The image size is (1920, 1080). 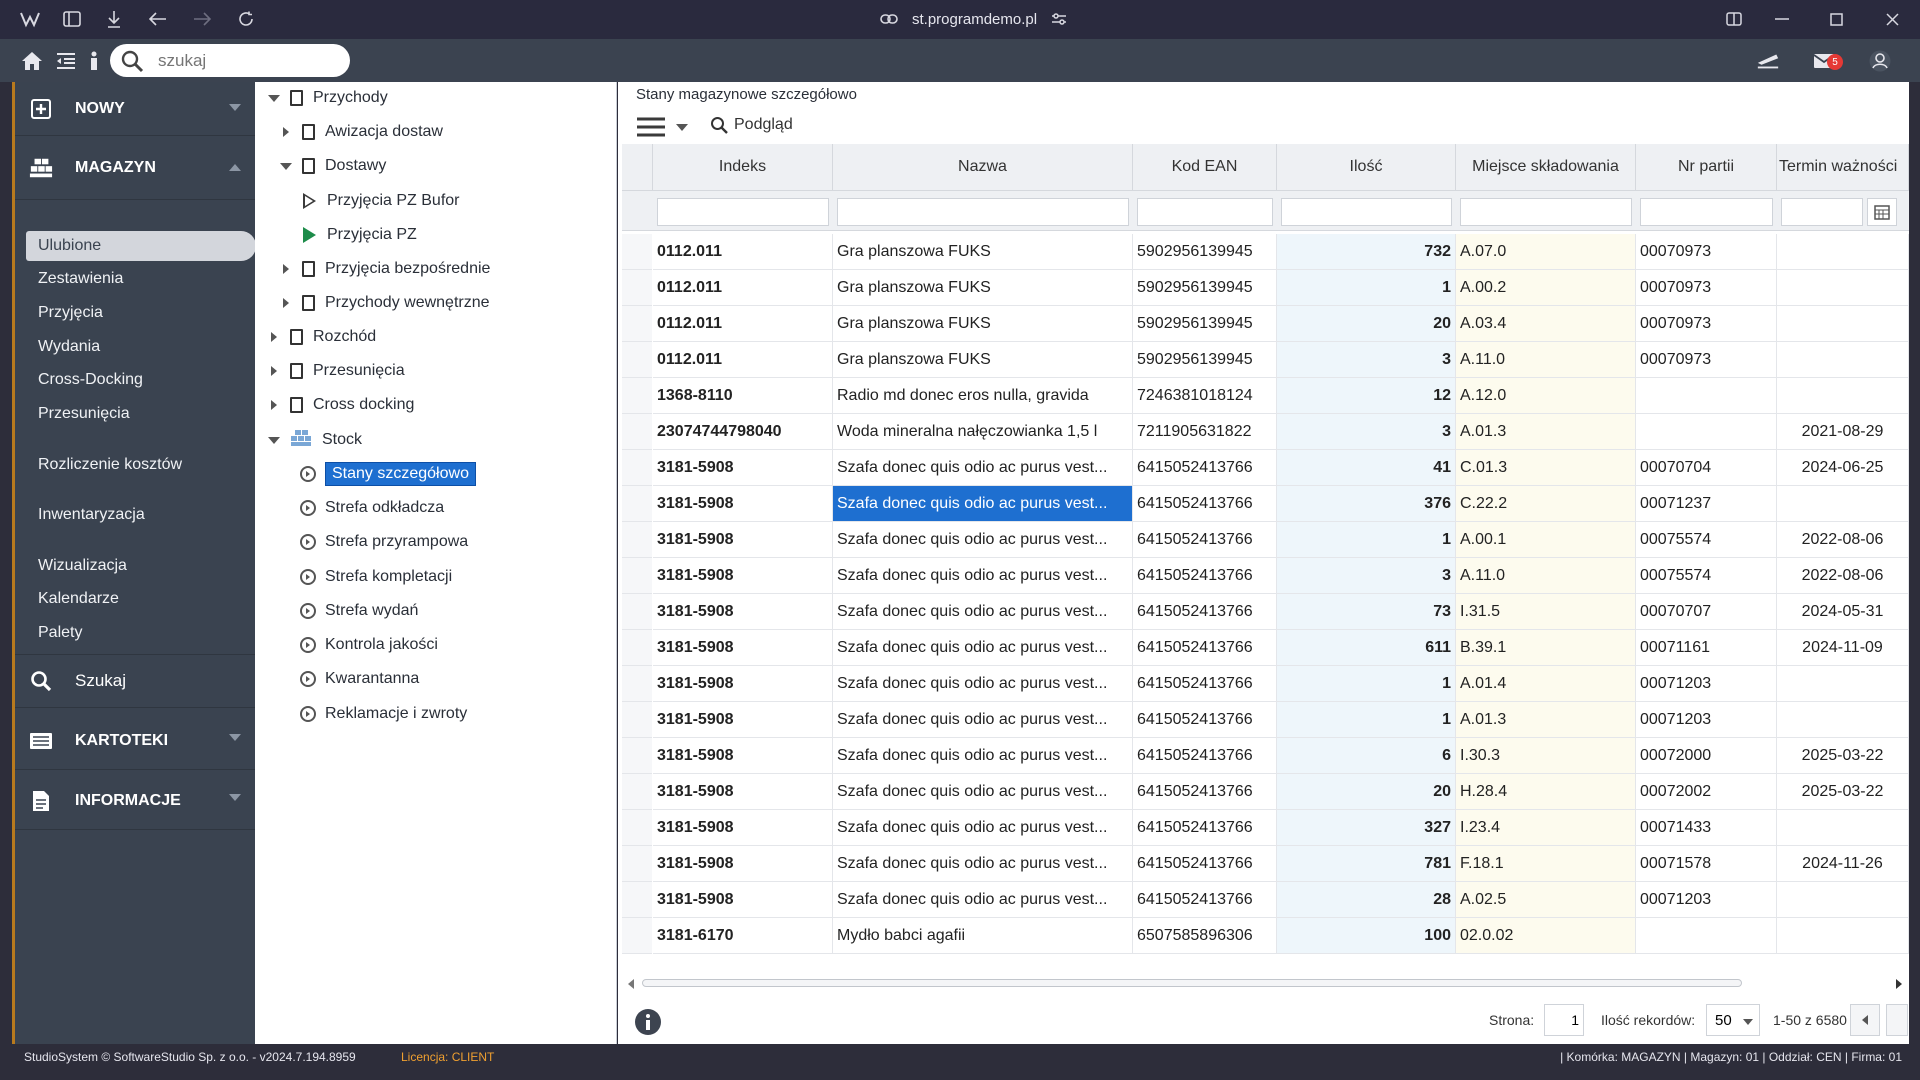 I want to click on column-header: Ilość, so click(x=1366, y=167).